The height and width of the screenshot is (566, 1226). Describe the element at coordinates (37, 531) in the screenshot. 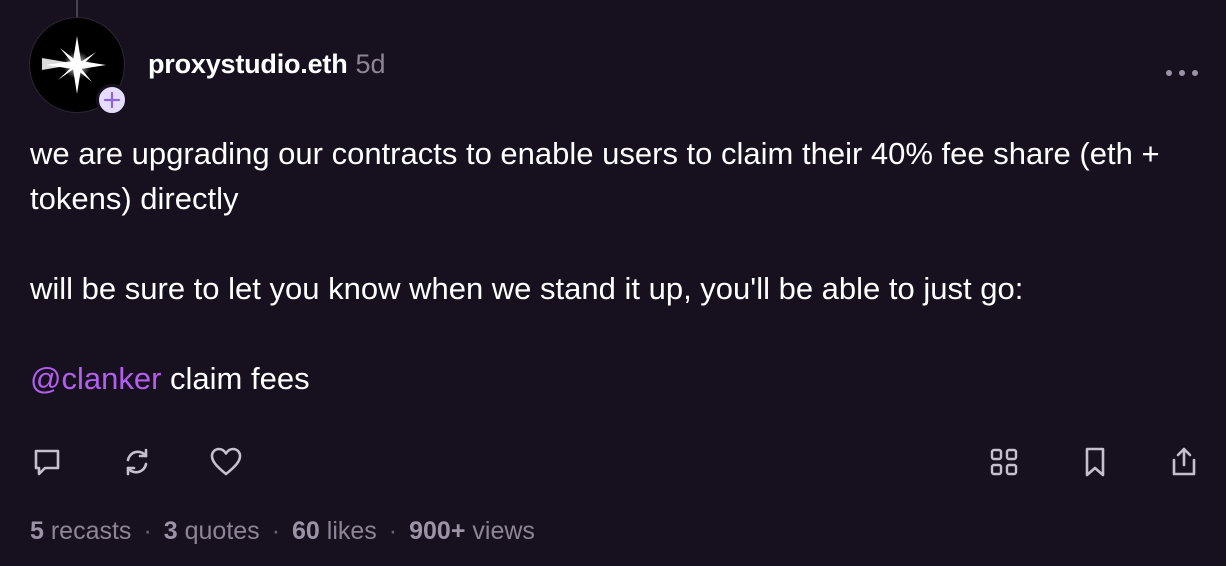

I see `recasts-count: 5` at that location.